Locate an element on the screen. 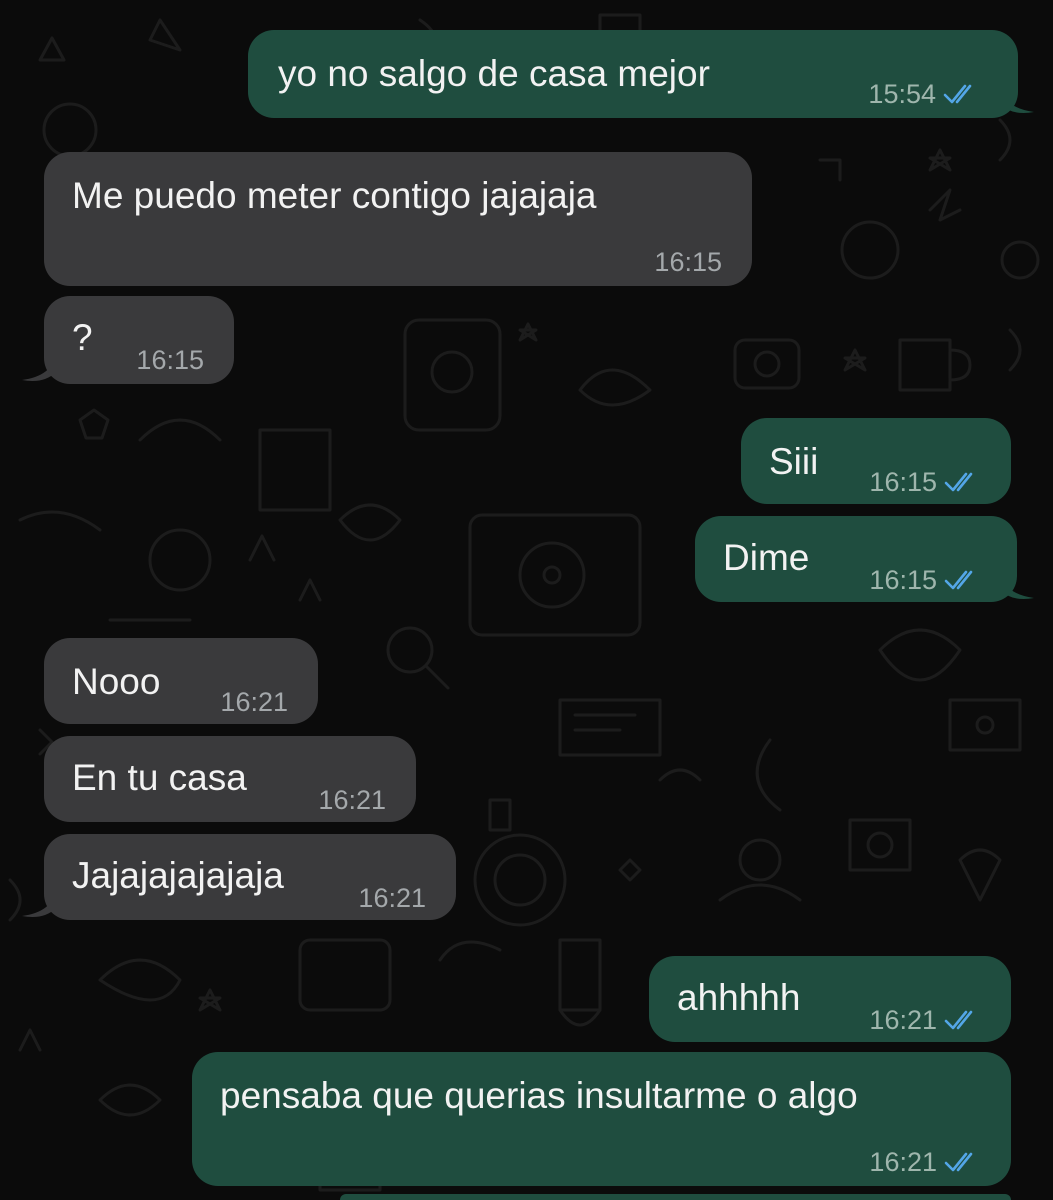 This screenshot has height=1200, width=1053. message-bubble-incoming: Jajajajajajaja 16:21 is located at coordinates (250, 877).